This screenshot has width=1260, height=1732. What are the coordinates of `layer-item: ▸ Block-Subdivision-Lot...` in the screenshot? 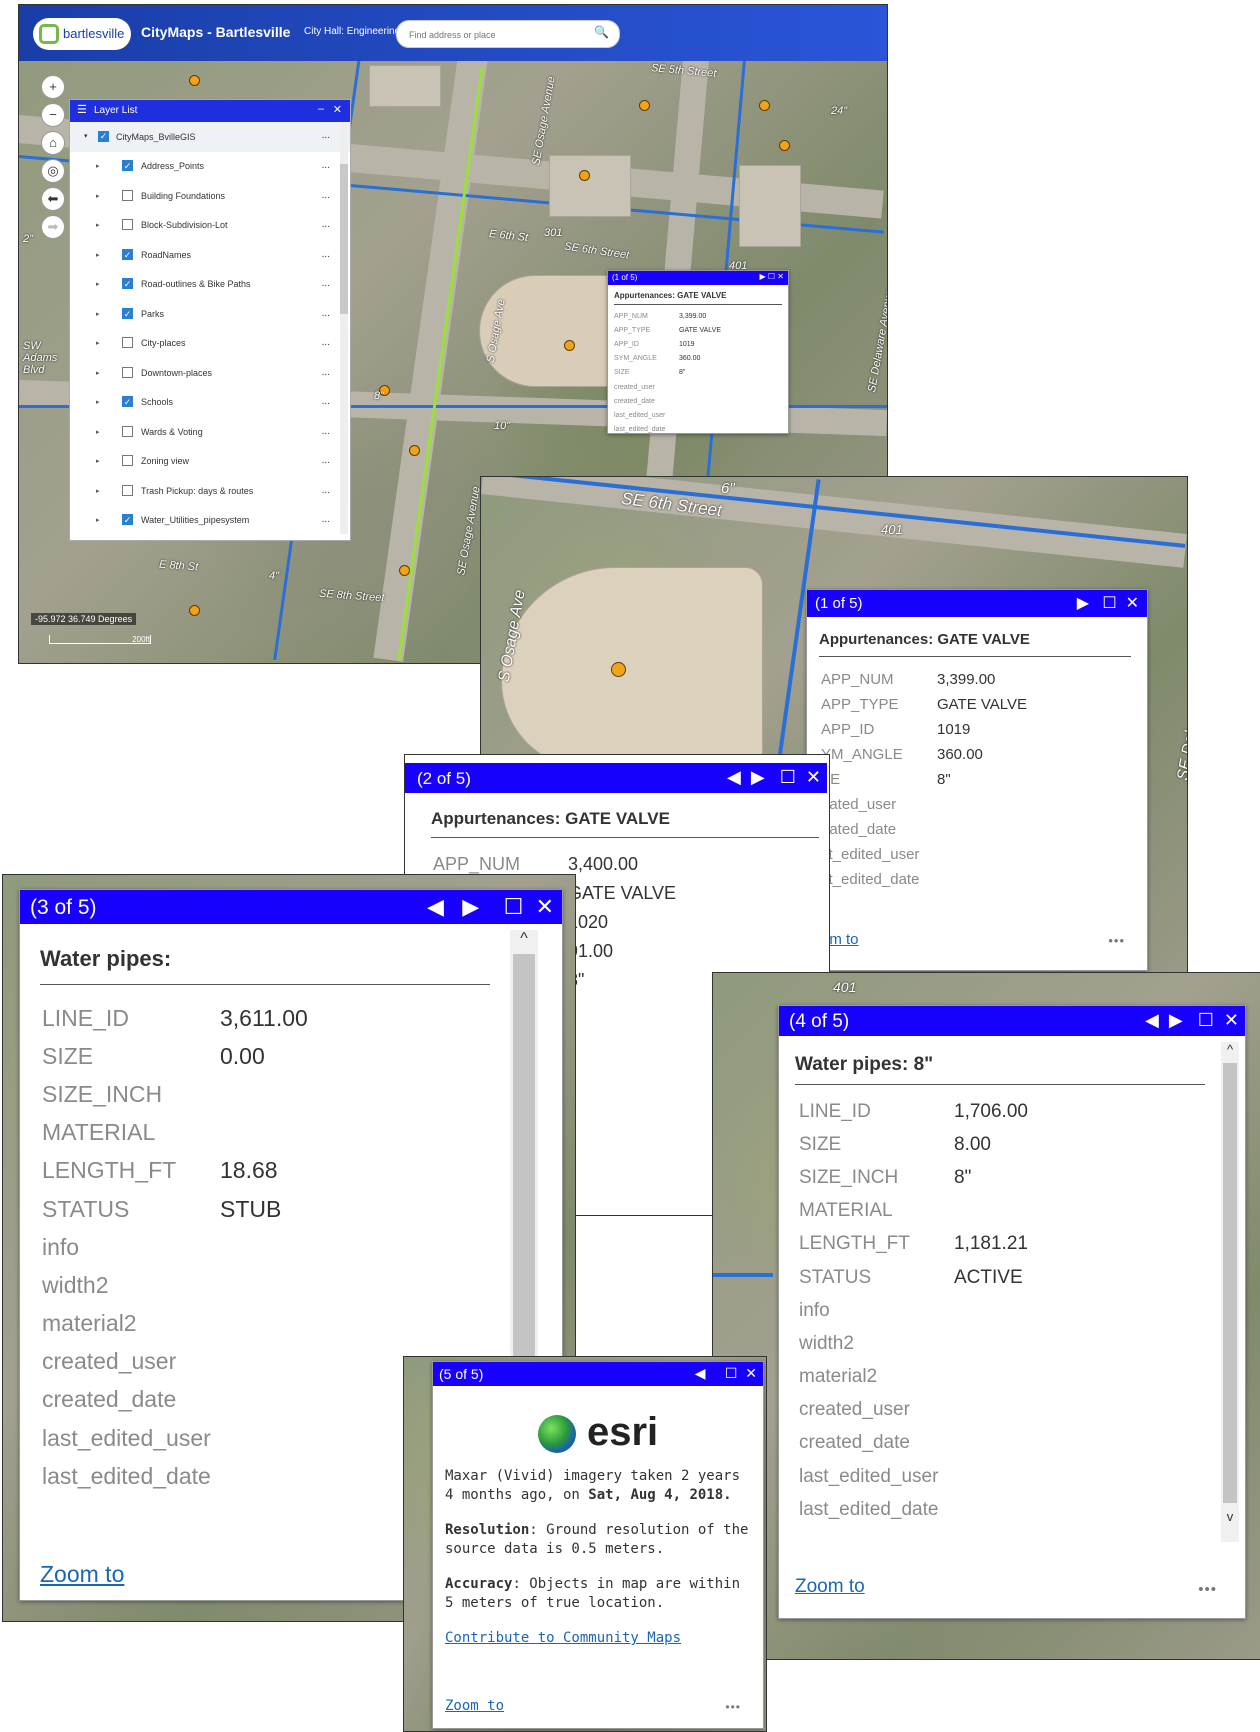 It's located at (210, 226).